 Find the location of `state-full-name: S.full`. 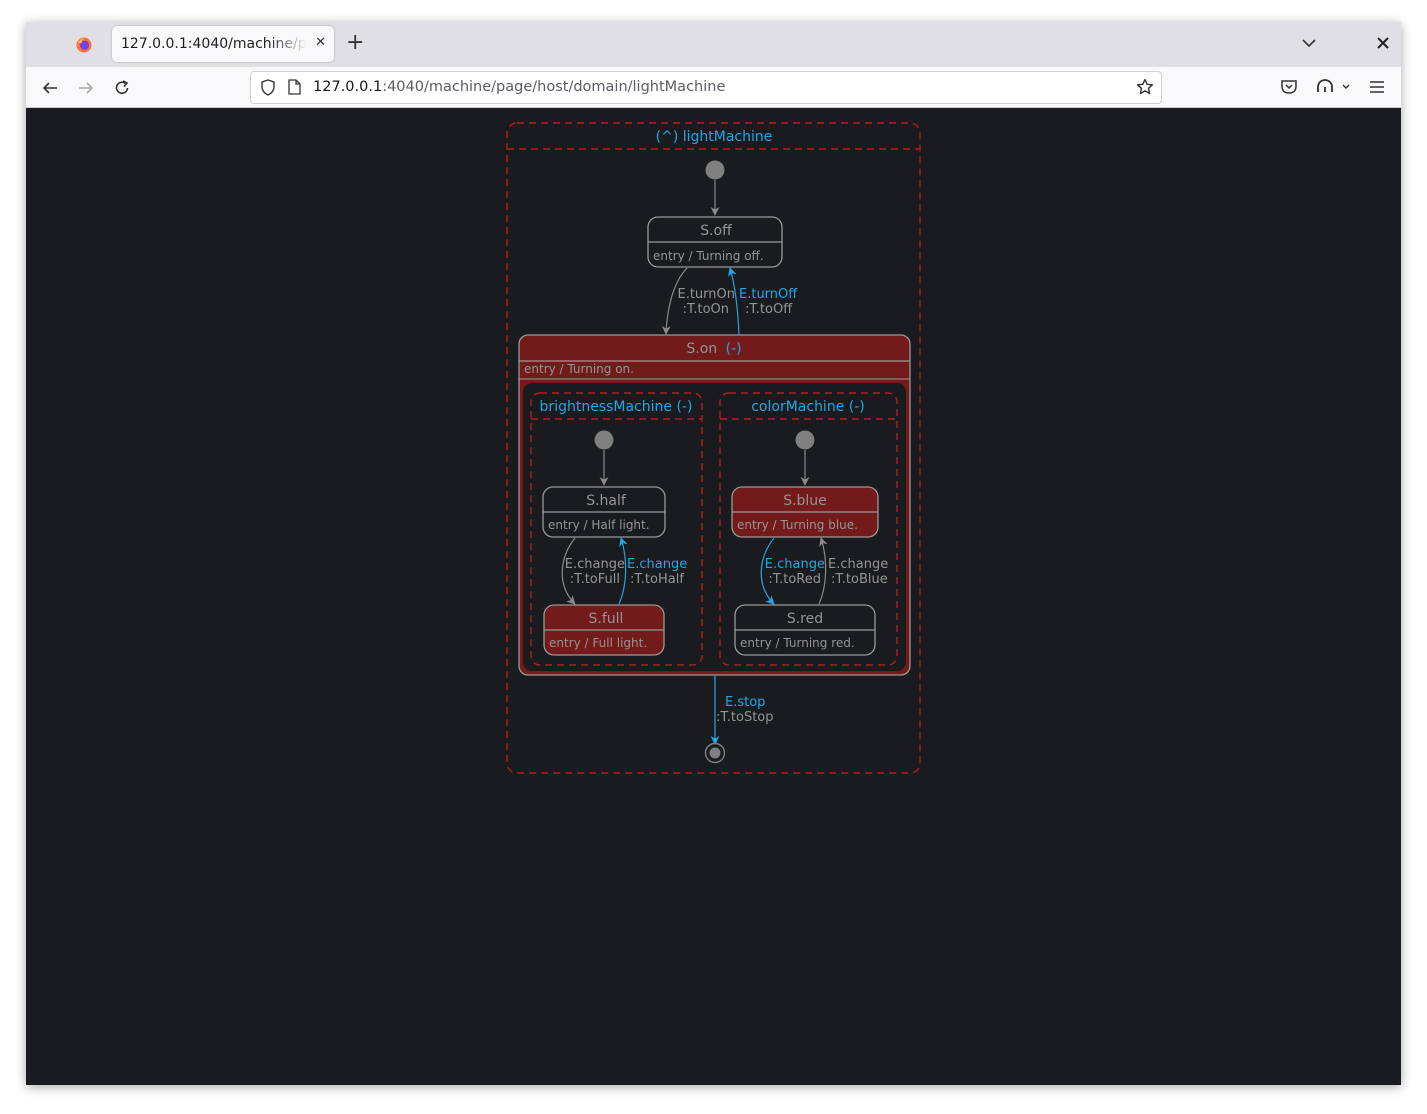

state-full-name: S.full is located at coordinates (606, 619).